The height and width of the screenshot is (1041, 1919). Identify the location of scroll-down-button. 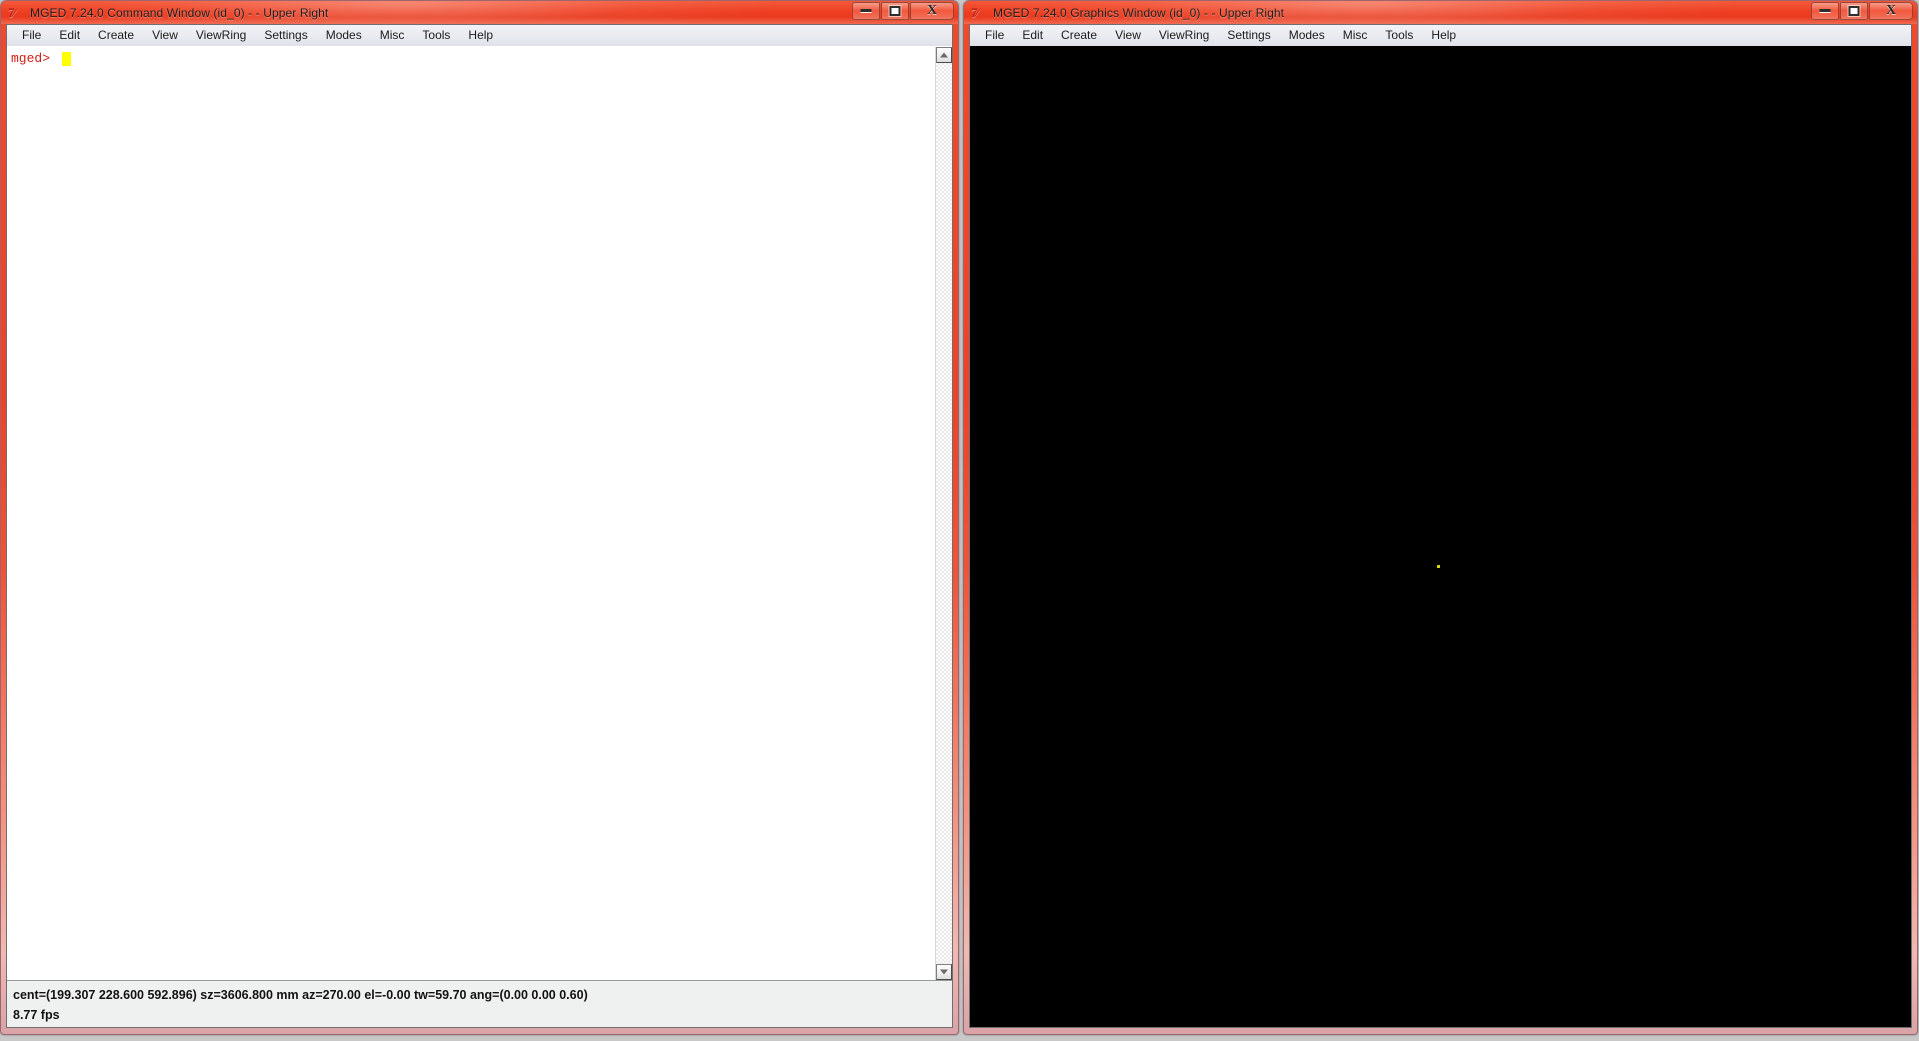
(944, 972).